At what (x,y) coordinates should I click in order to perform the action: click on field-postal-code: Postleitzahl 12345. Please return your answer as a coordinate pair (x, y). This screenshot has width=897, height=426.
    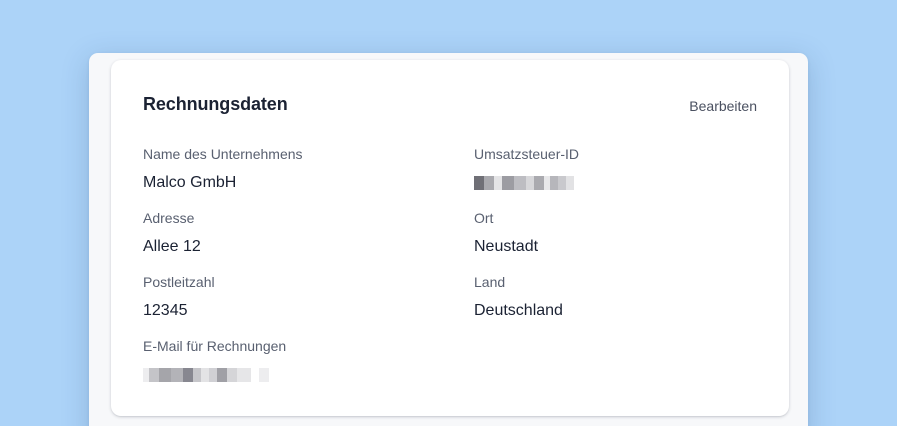
    Looking at the image, I should click on (293, 297).